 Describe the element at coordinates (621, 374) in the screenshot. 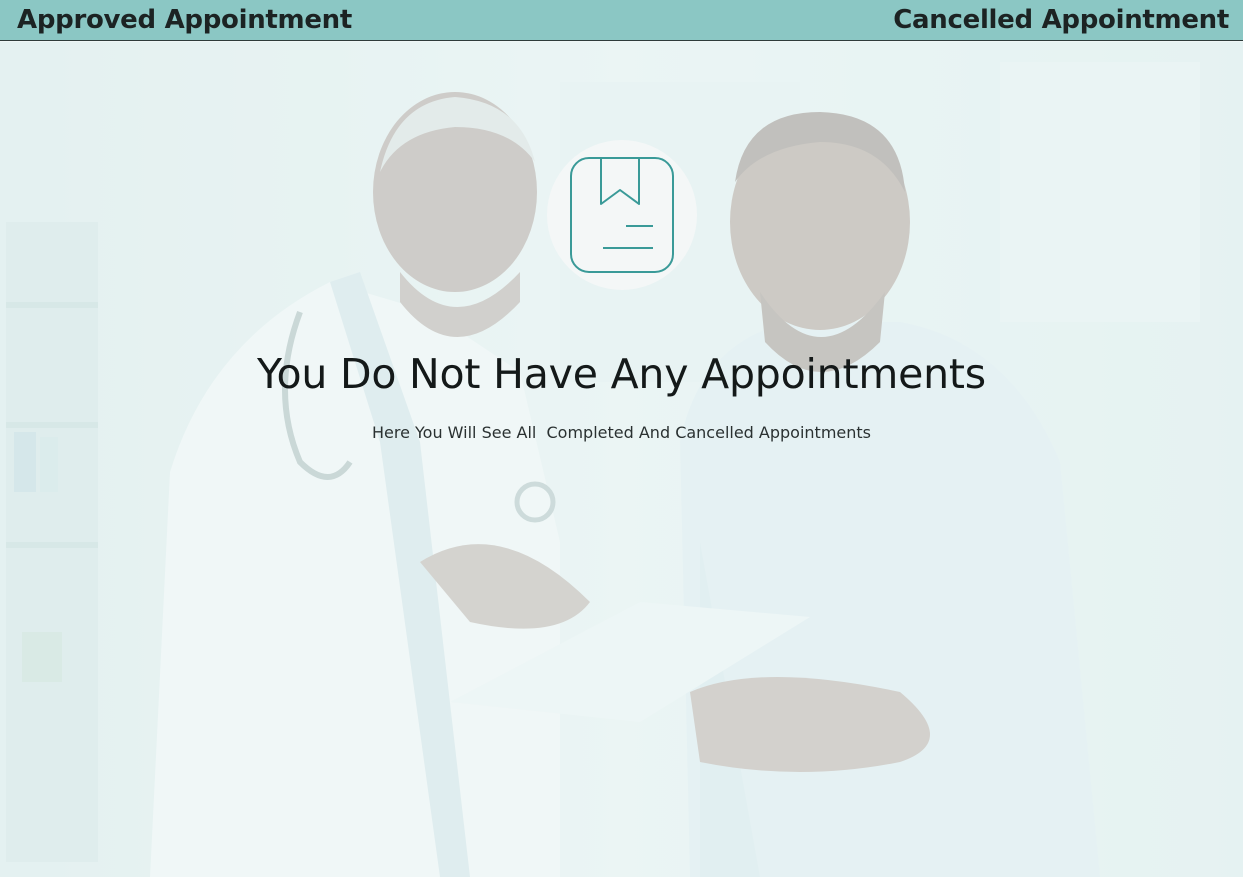

I see `empty-state-title: You Do Not Have Any Appointments` at that location.